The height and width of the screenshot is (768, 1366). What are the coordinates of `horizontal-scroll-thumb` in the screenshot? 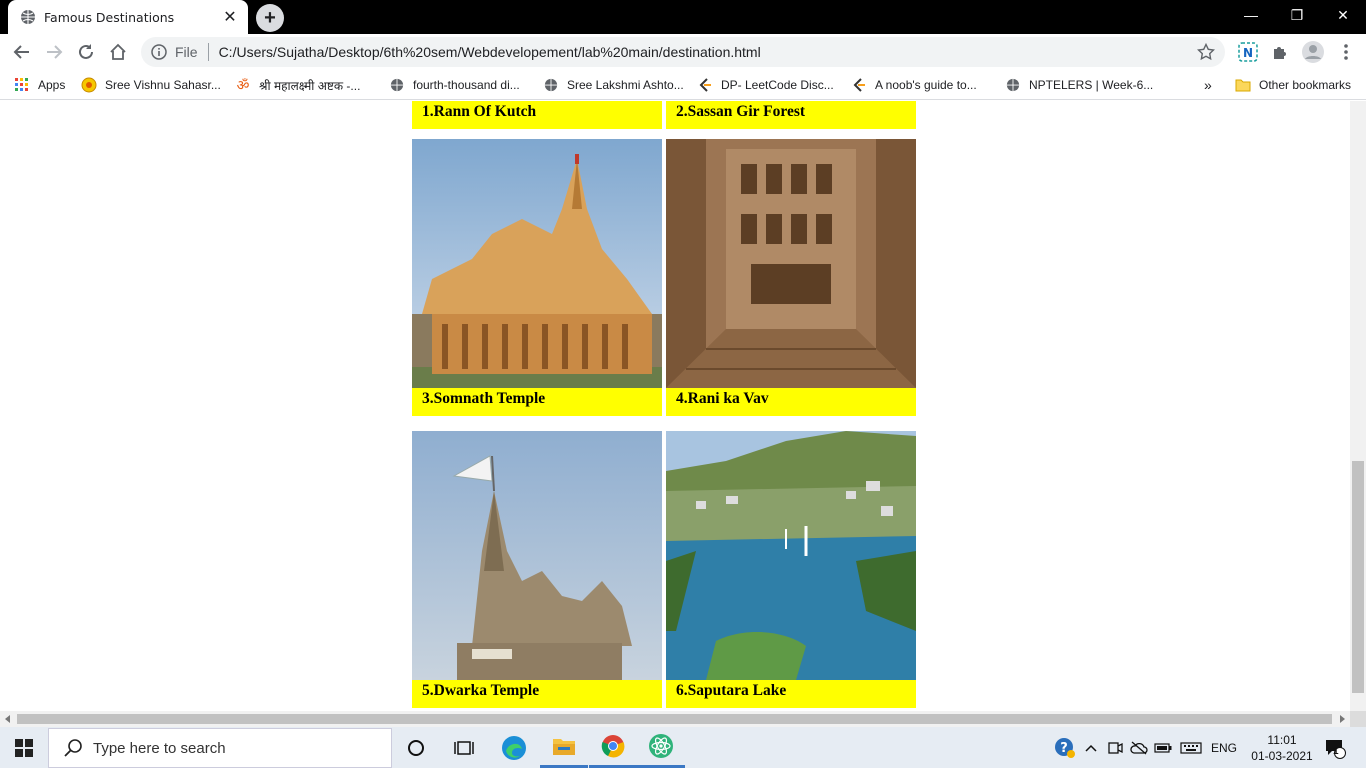 It's located at (674, 719).